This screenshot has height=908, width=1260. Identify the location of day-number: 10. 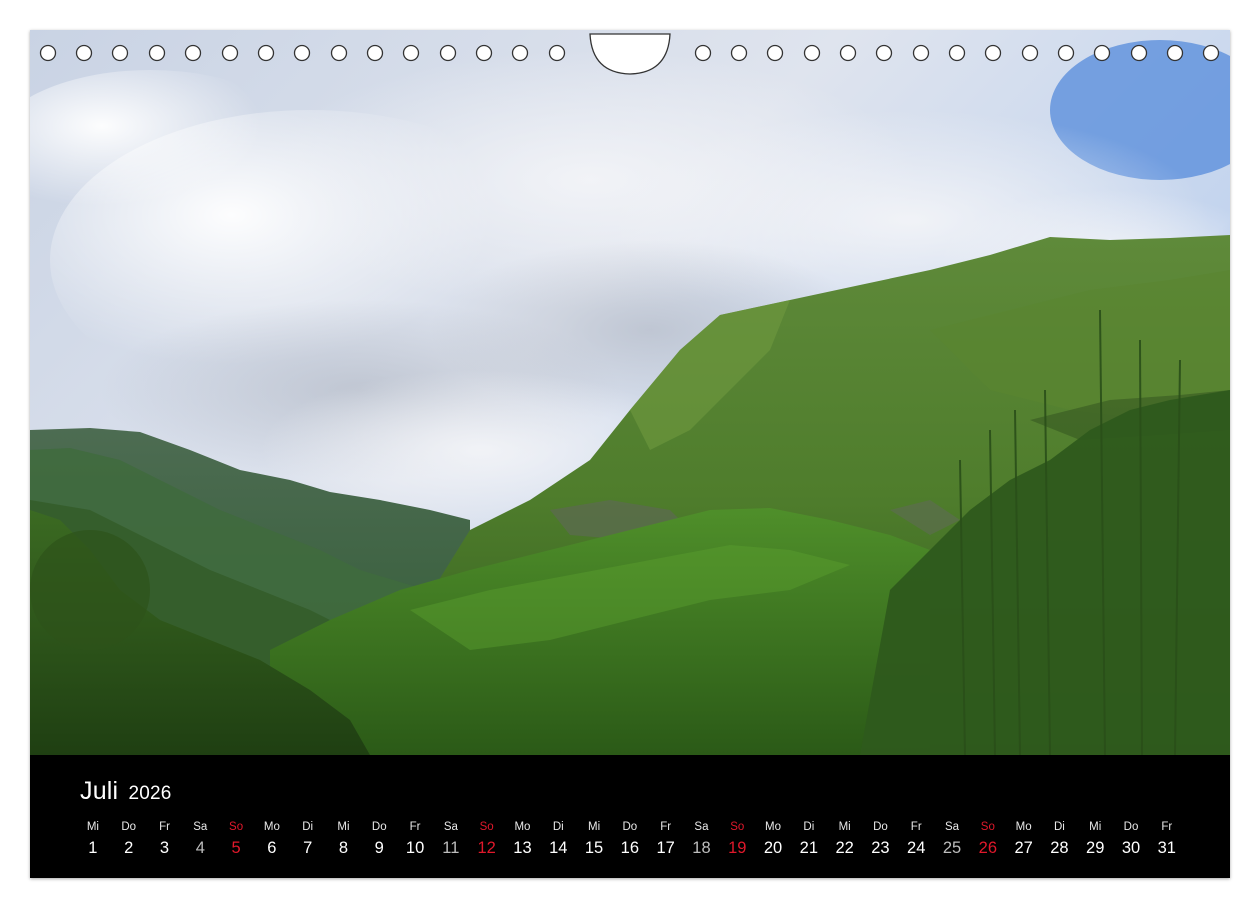
(415, 848).